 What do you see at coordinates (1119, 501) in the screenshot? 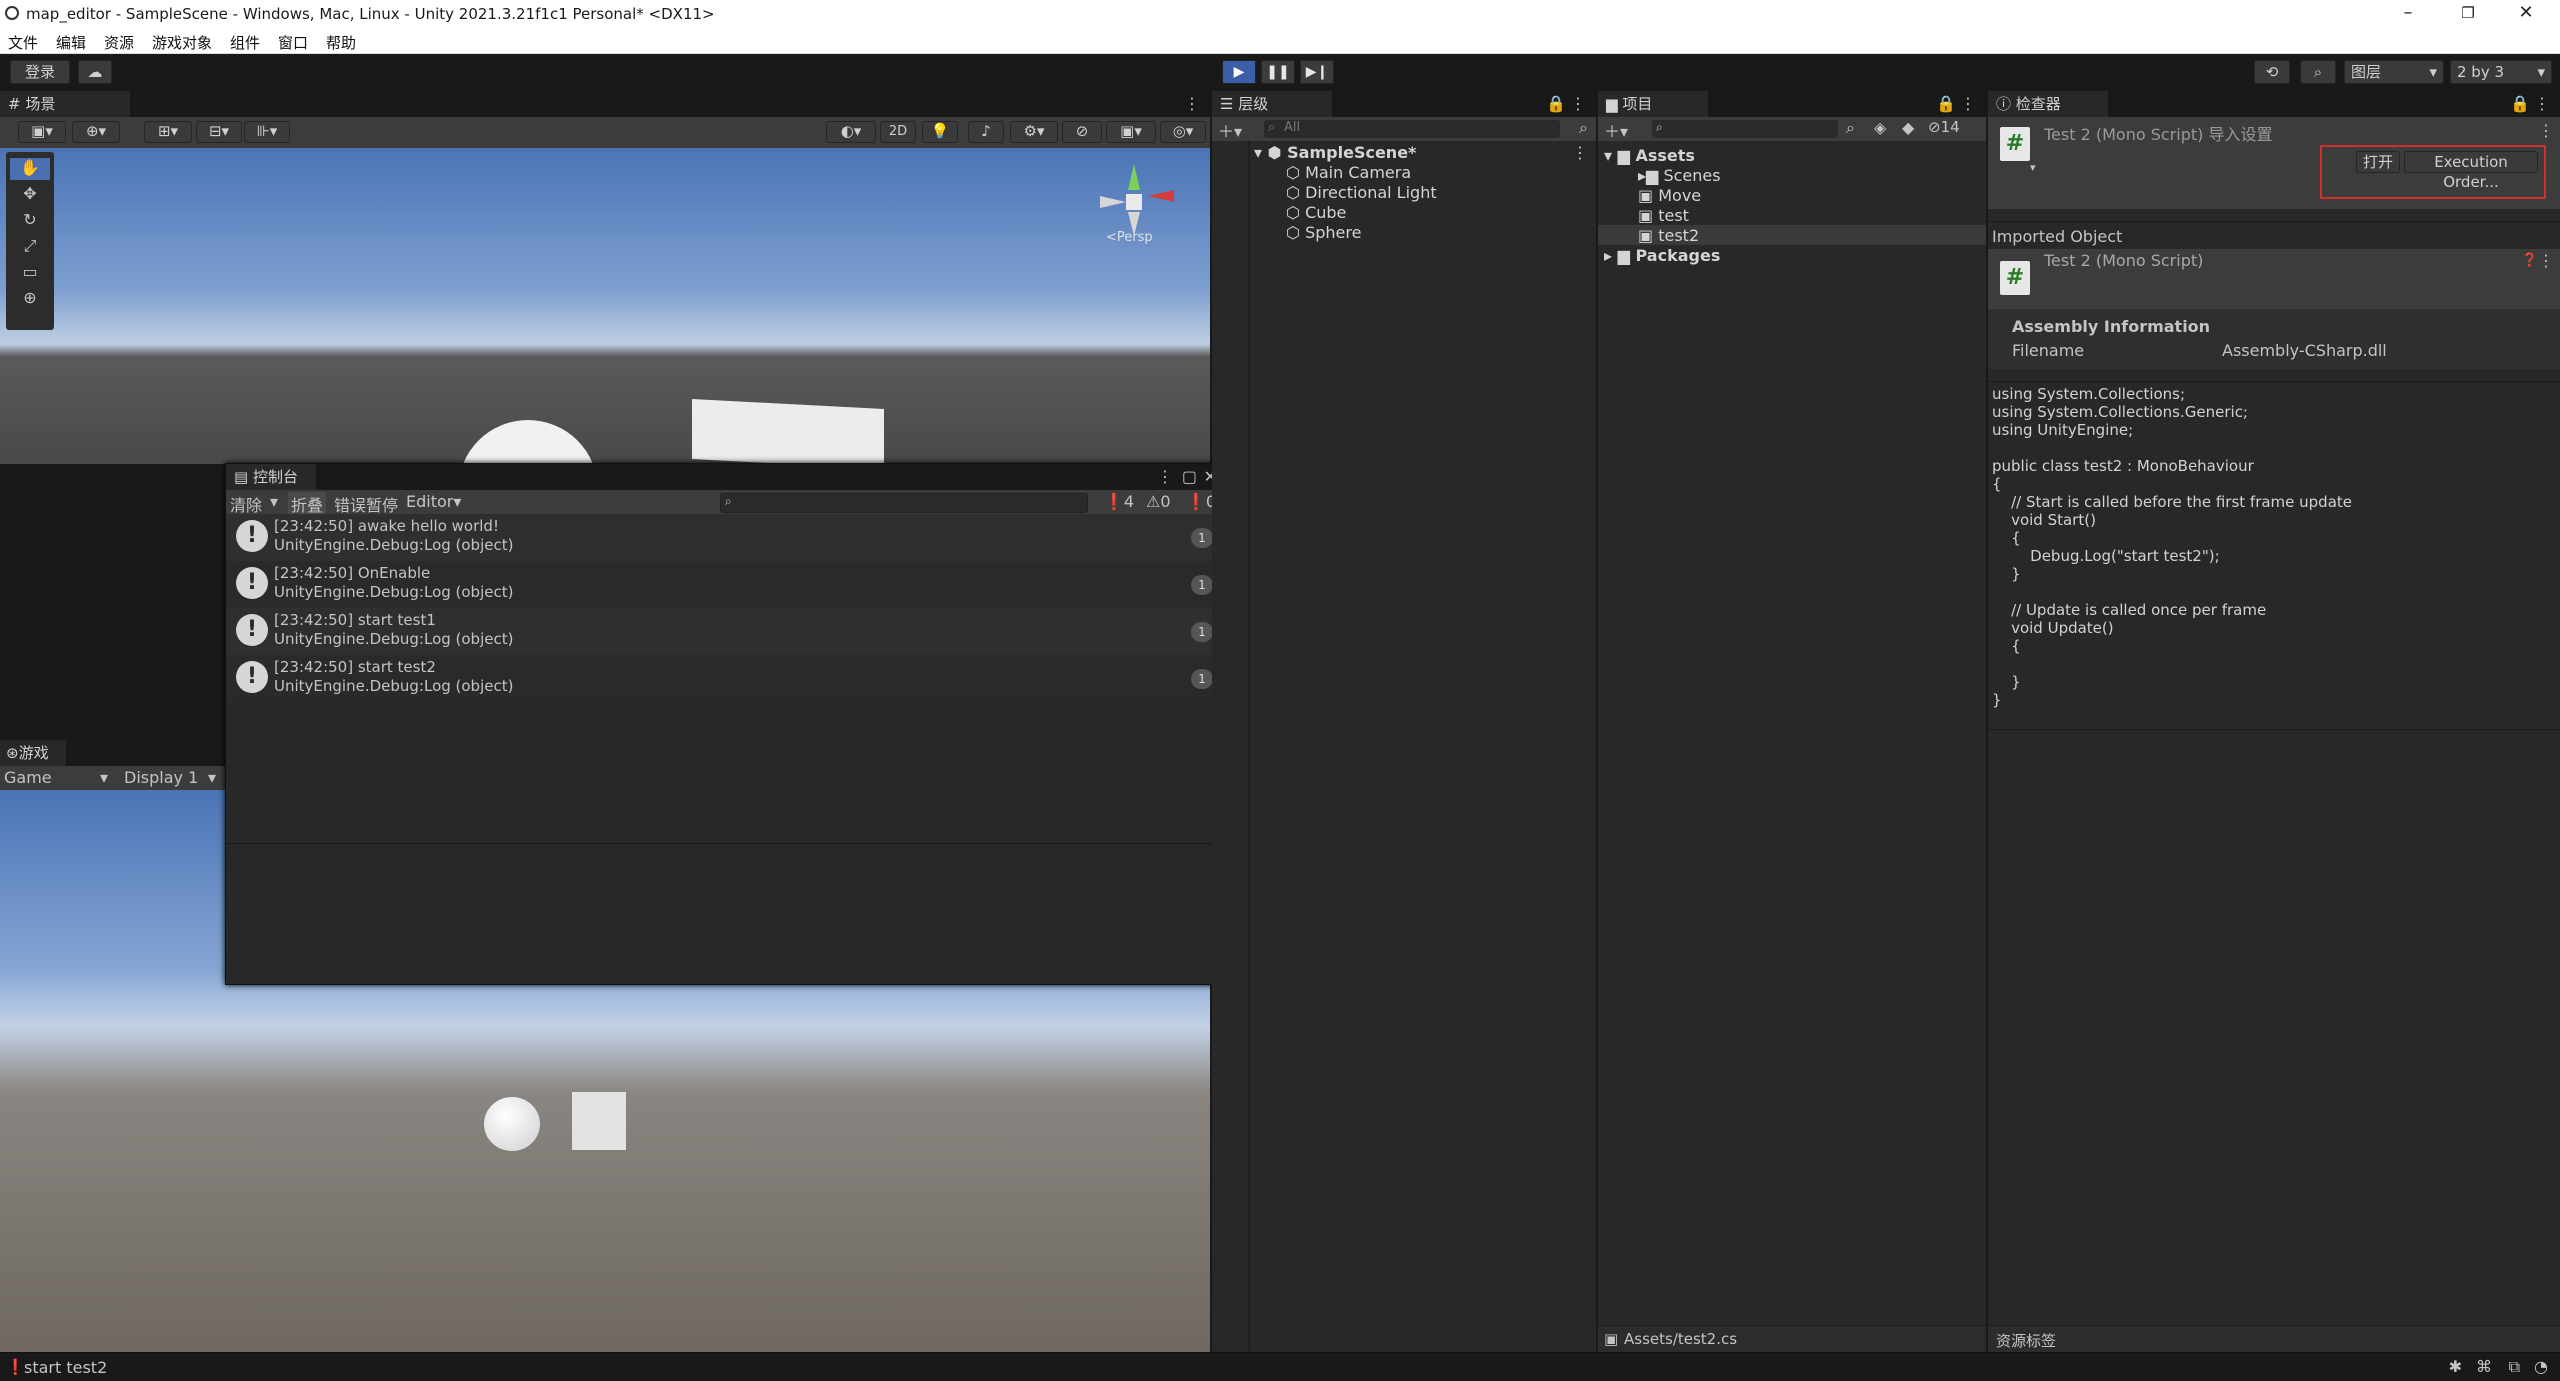
I see `log-filter-toggle: ❗4` at bounding box center [1119, 501].